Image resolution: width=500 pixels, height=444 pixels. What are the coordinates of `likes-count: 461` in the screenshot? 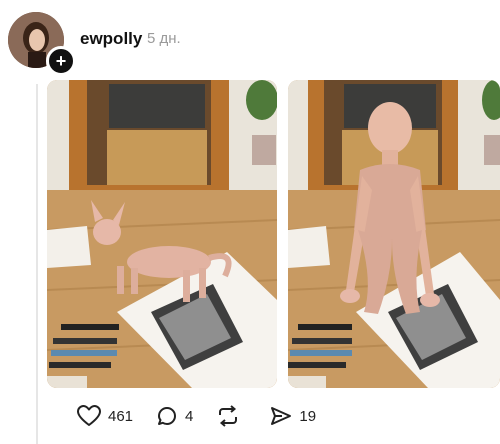 It's located at (121, 416).